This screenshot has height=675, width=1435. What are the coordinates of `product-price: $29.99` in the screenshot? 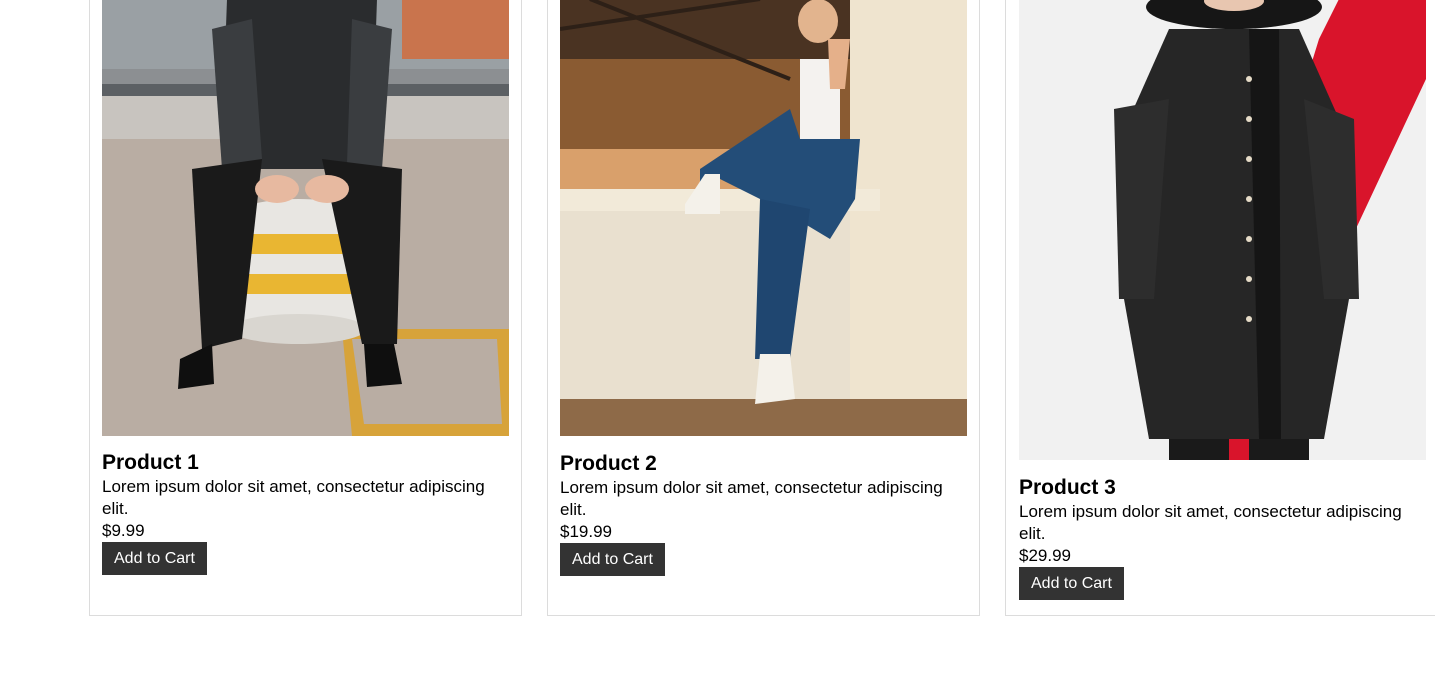 It's located at (1045, 555).